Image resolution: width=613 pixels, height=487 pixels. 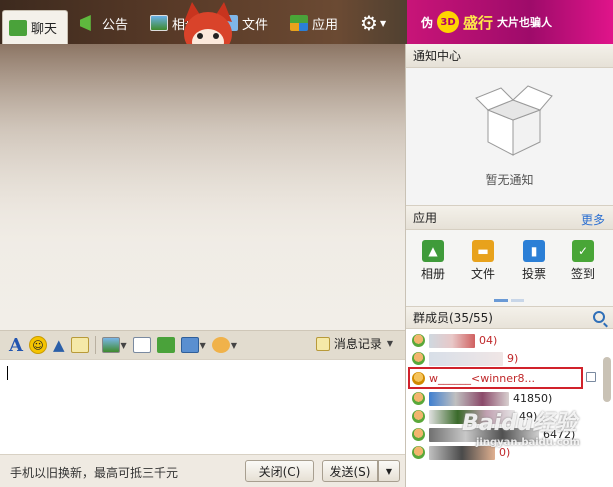 I want to click on vote-chart-icon: ▮, so click(x=534, y=251).